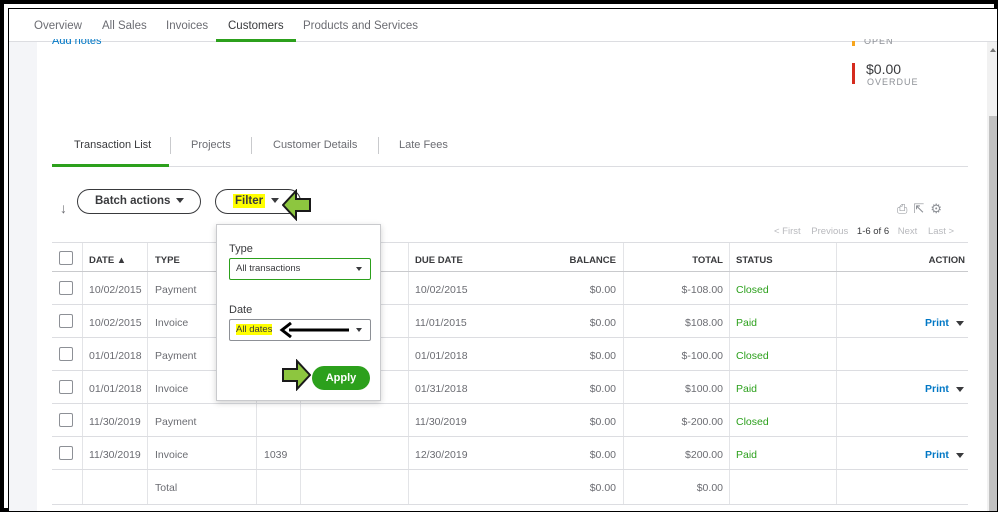 The image size is (998, 512). What do you see at coordinates (124, 25) in the screenshot?
I see `tab-all-sales: All Sales` at bounding box center [124, 25].